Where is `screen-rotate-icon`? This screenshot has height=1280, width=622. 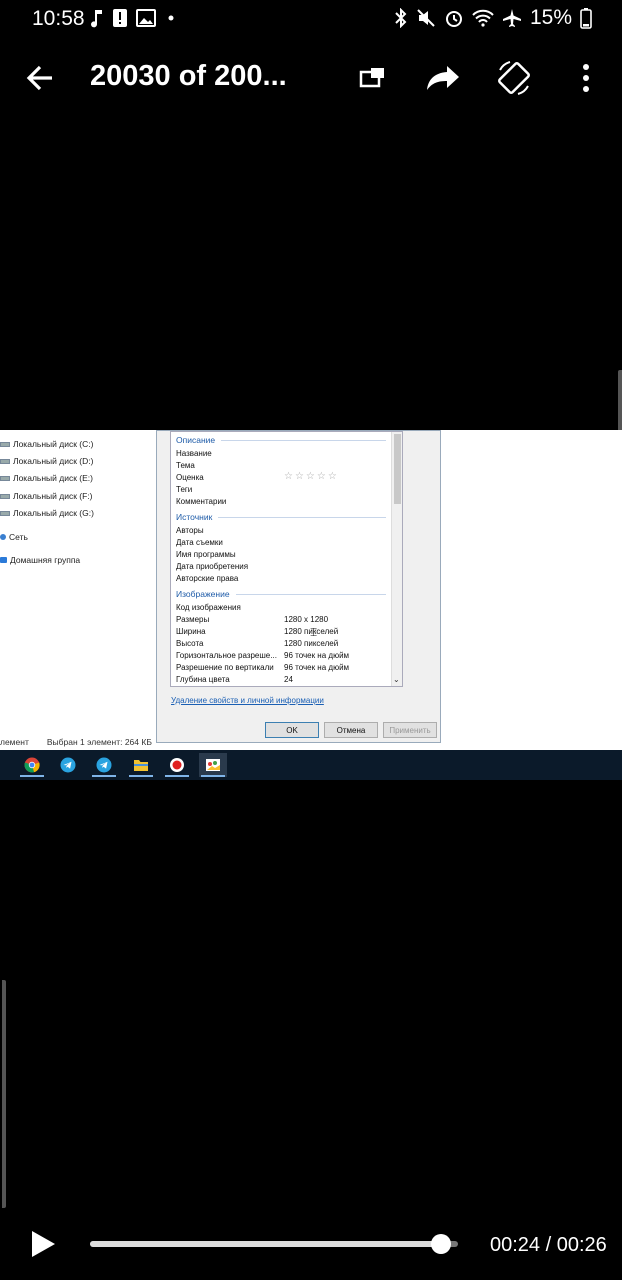 screen-rotate-icon is located at coordinates (514, 78).